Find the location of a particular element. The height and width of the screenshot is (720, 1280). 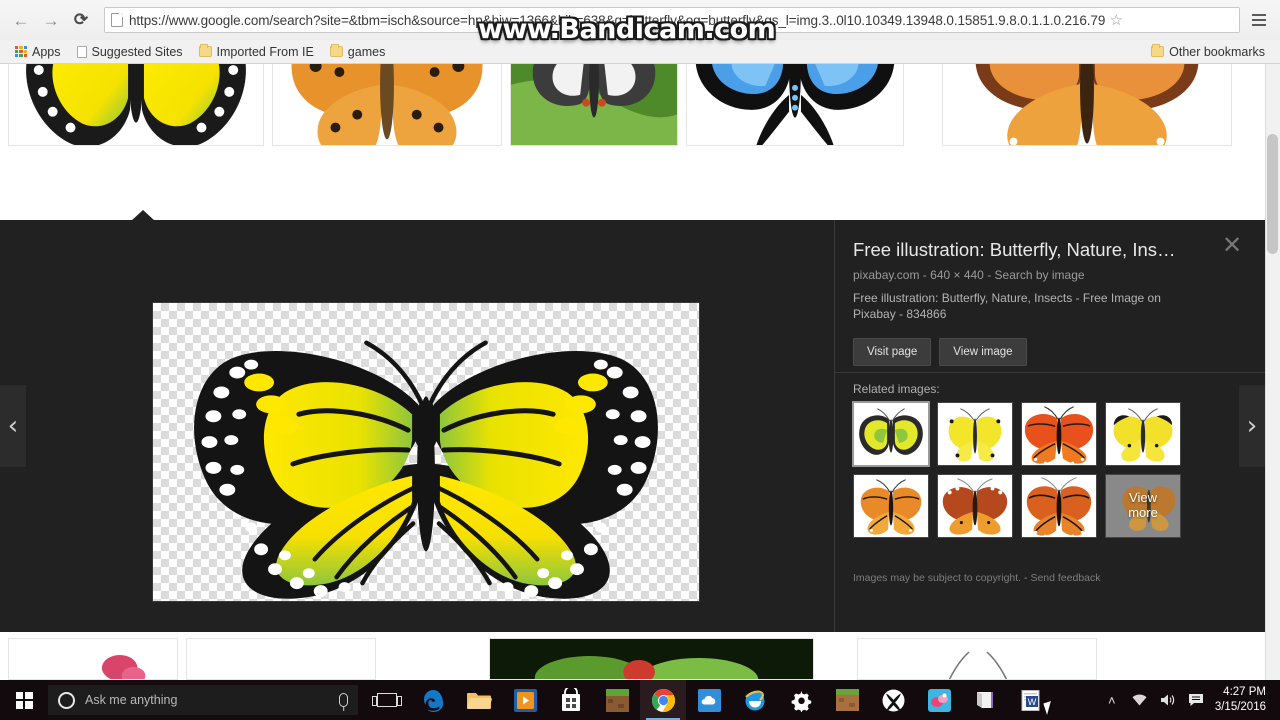

microphone-icon is located at coordinates (343, 700).